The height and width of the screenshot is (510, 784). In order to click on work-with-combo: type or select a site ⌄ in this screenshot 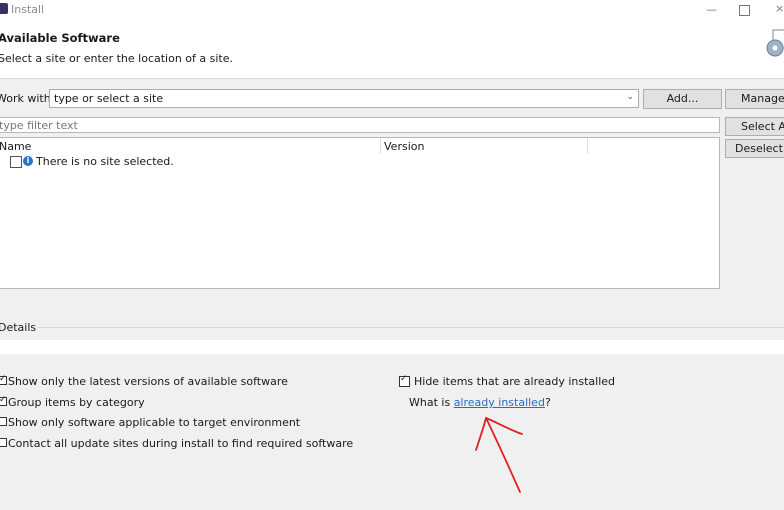, I will do `click(344, 98)`.